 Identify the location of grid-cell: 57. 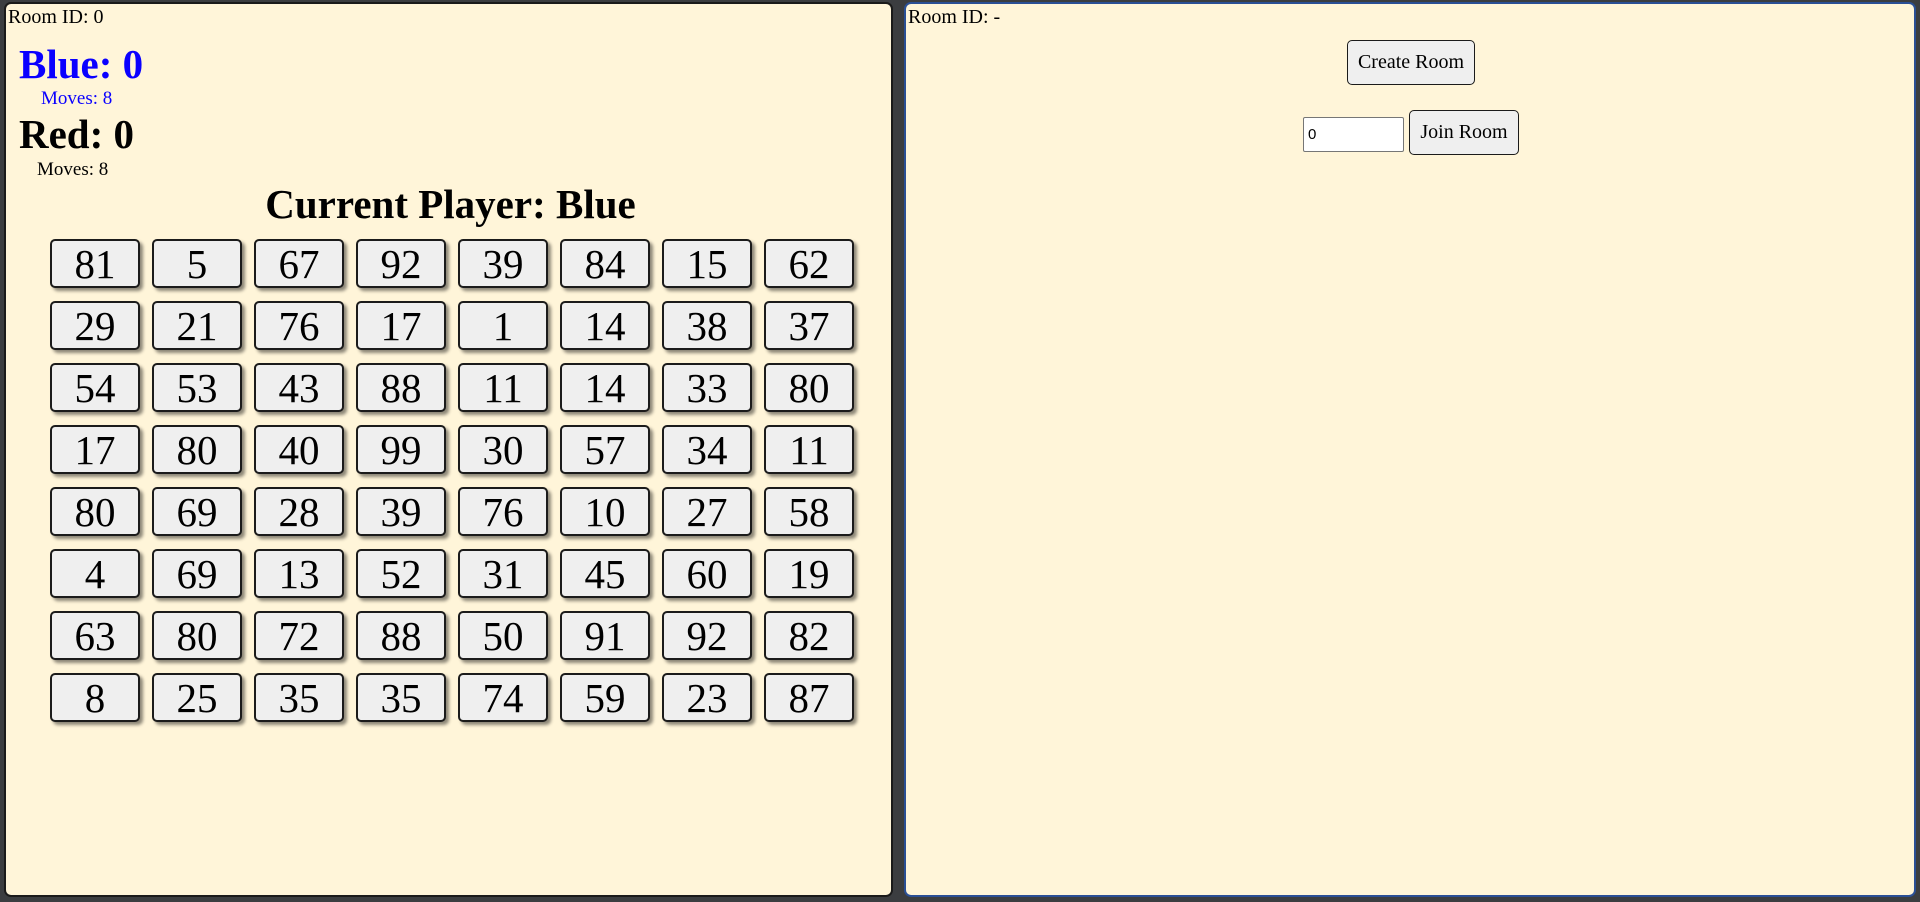
(605, 449).